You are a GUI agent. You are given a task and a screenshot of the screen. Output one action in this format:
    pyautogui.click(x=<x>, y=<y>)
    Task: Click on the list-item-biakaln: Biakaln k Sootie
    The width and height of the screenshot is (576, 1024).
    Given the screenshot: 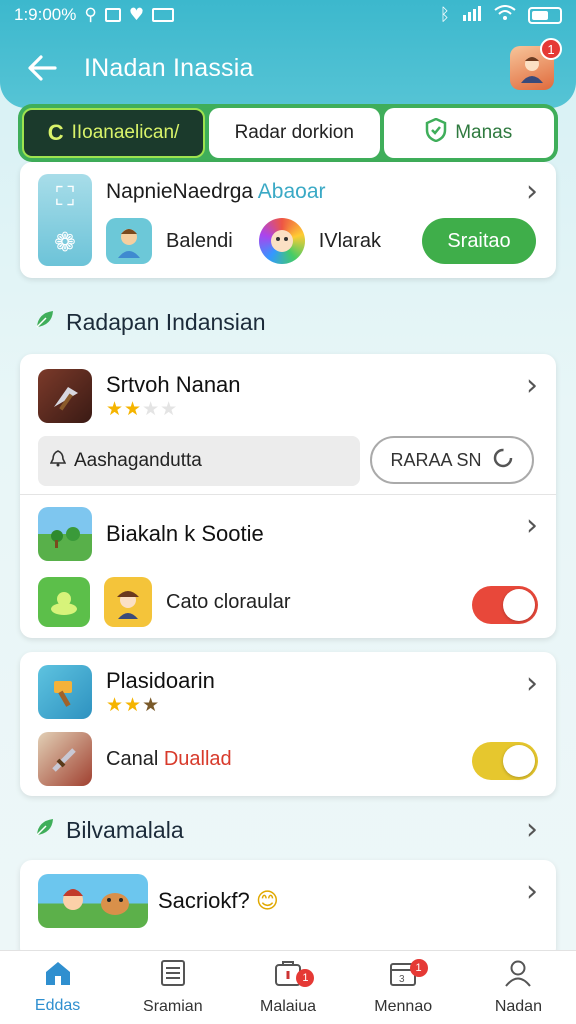 What is the action you would take?
    pyautogui.click(x=288, y=534)
    